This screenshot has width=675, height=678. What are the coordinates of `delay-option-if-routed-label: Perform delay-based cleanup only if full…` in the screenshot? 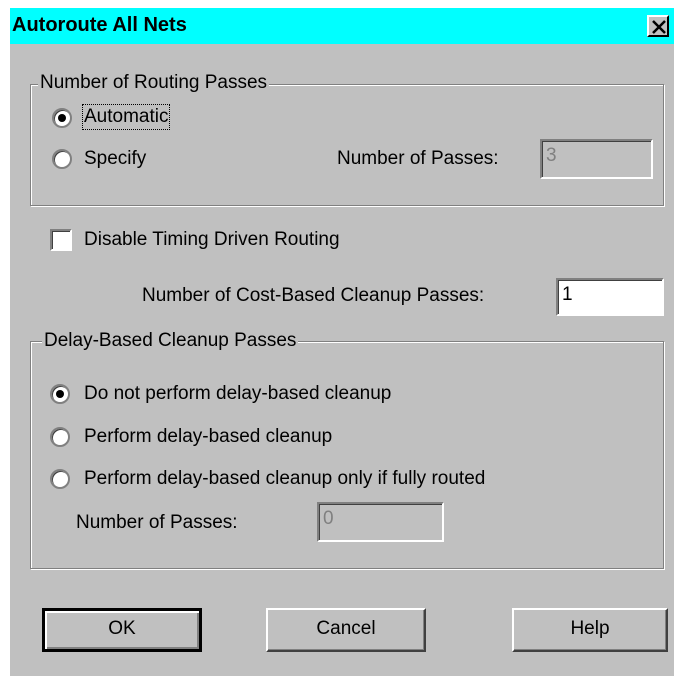 It's located at (284, 479).